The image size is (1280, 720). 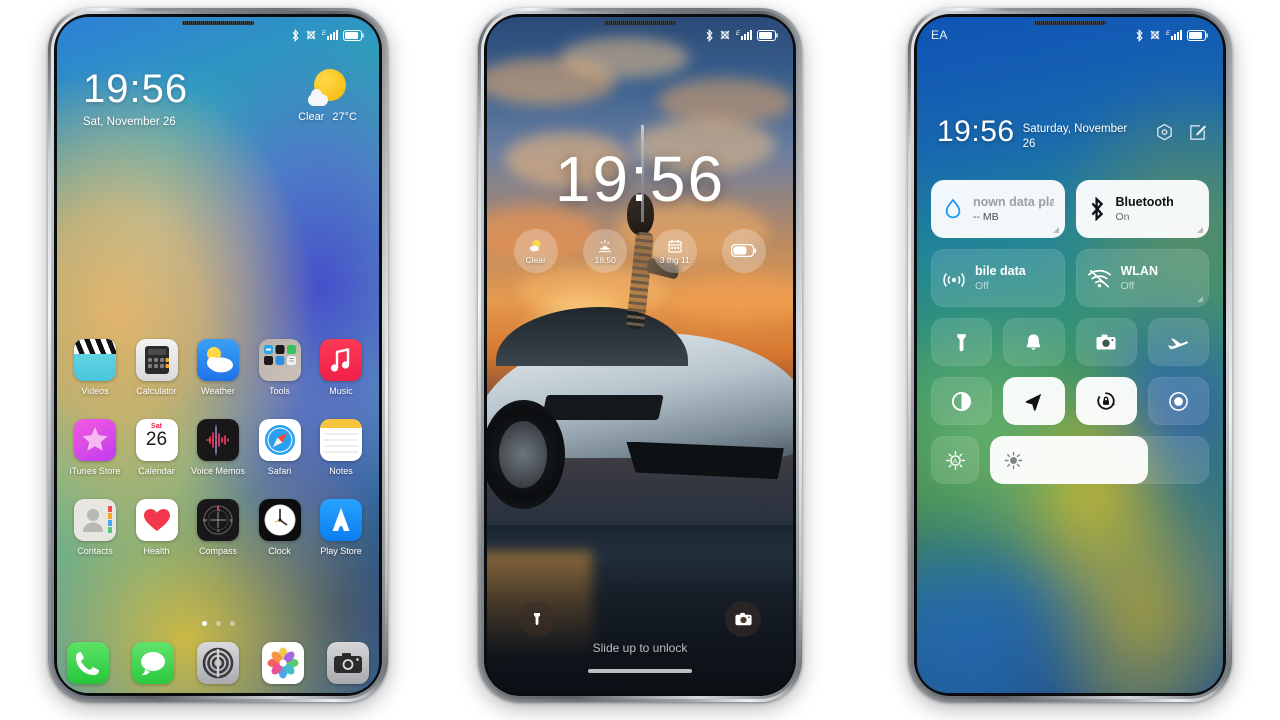 What do you see at coordinates (1178, 342) in the screenshot?
I see `airplane-toggle` at bounding box center [1178, 342].